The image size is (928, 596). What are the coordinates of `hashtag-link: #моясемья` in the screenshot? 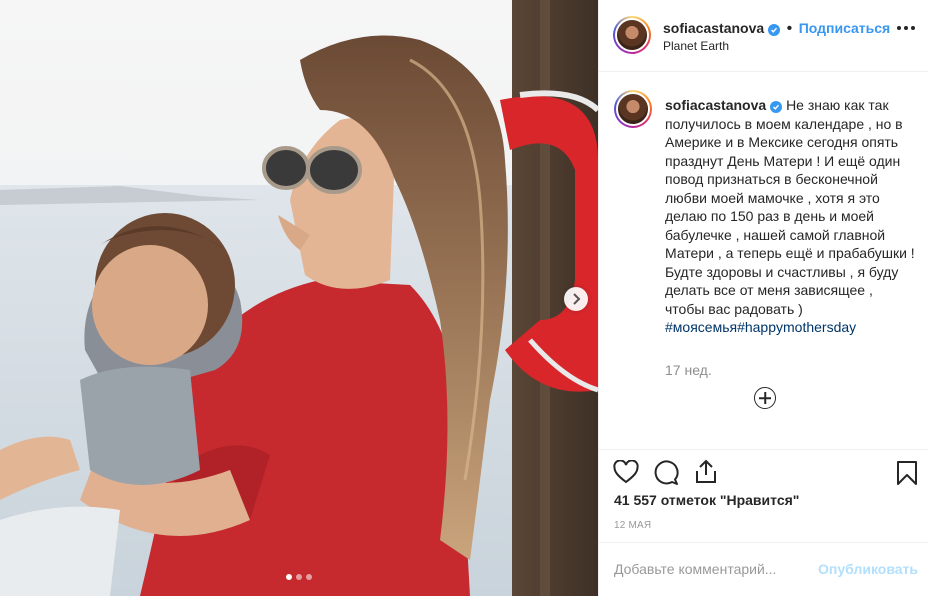 It's located at (701, 327).